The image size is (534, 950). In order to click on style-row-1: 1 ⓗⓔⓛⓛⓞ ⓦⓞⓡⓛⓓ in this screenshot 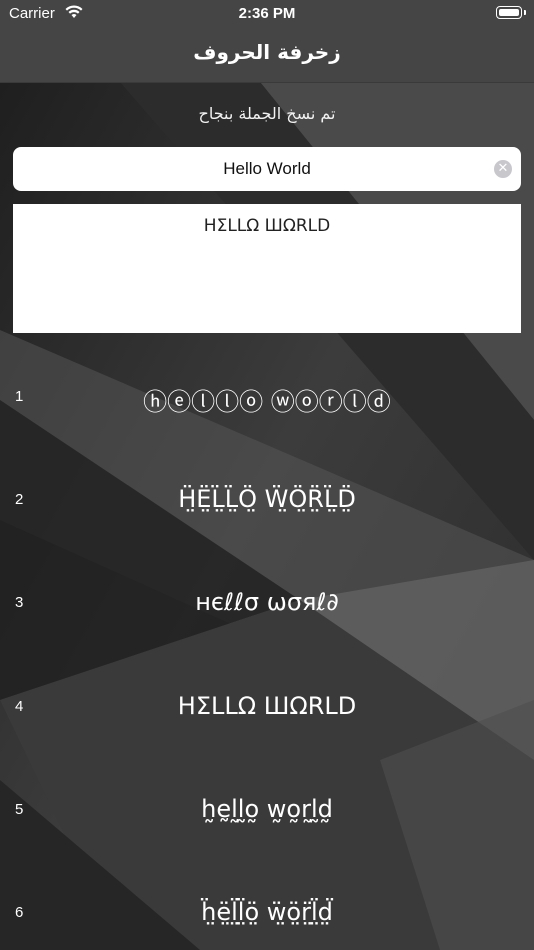, I will do `click(267, 398)`.